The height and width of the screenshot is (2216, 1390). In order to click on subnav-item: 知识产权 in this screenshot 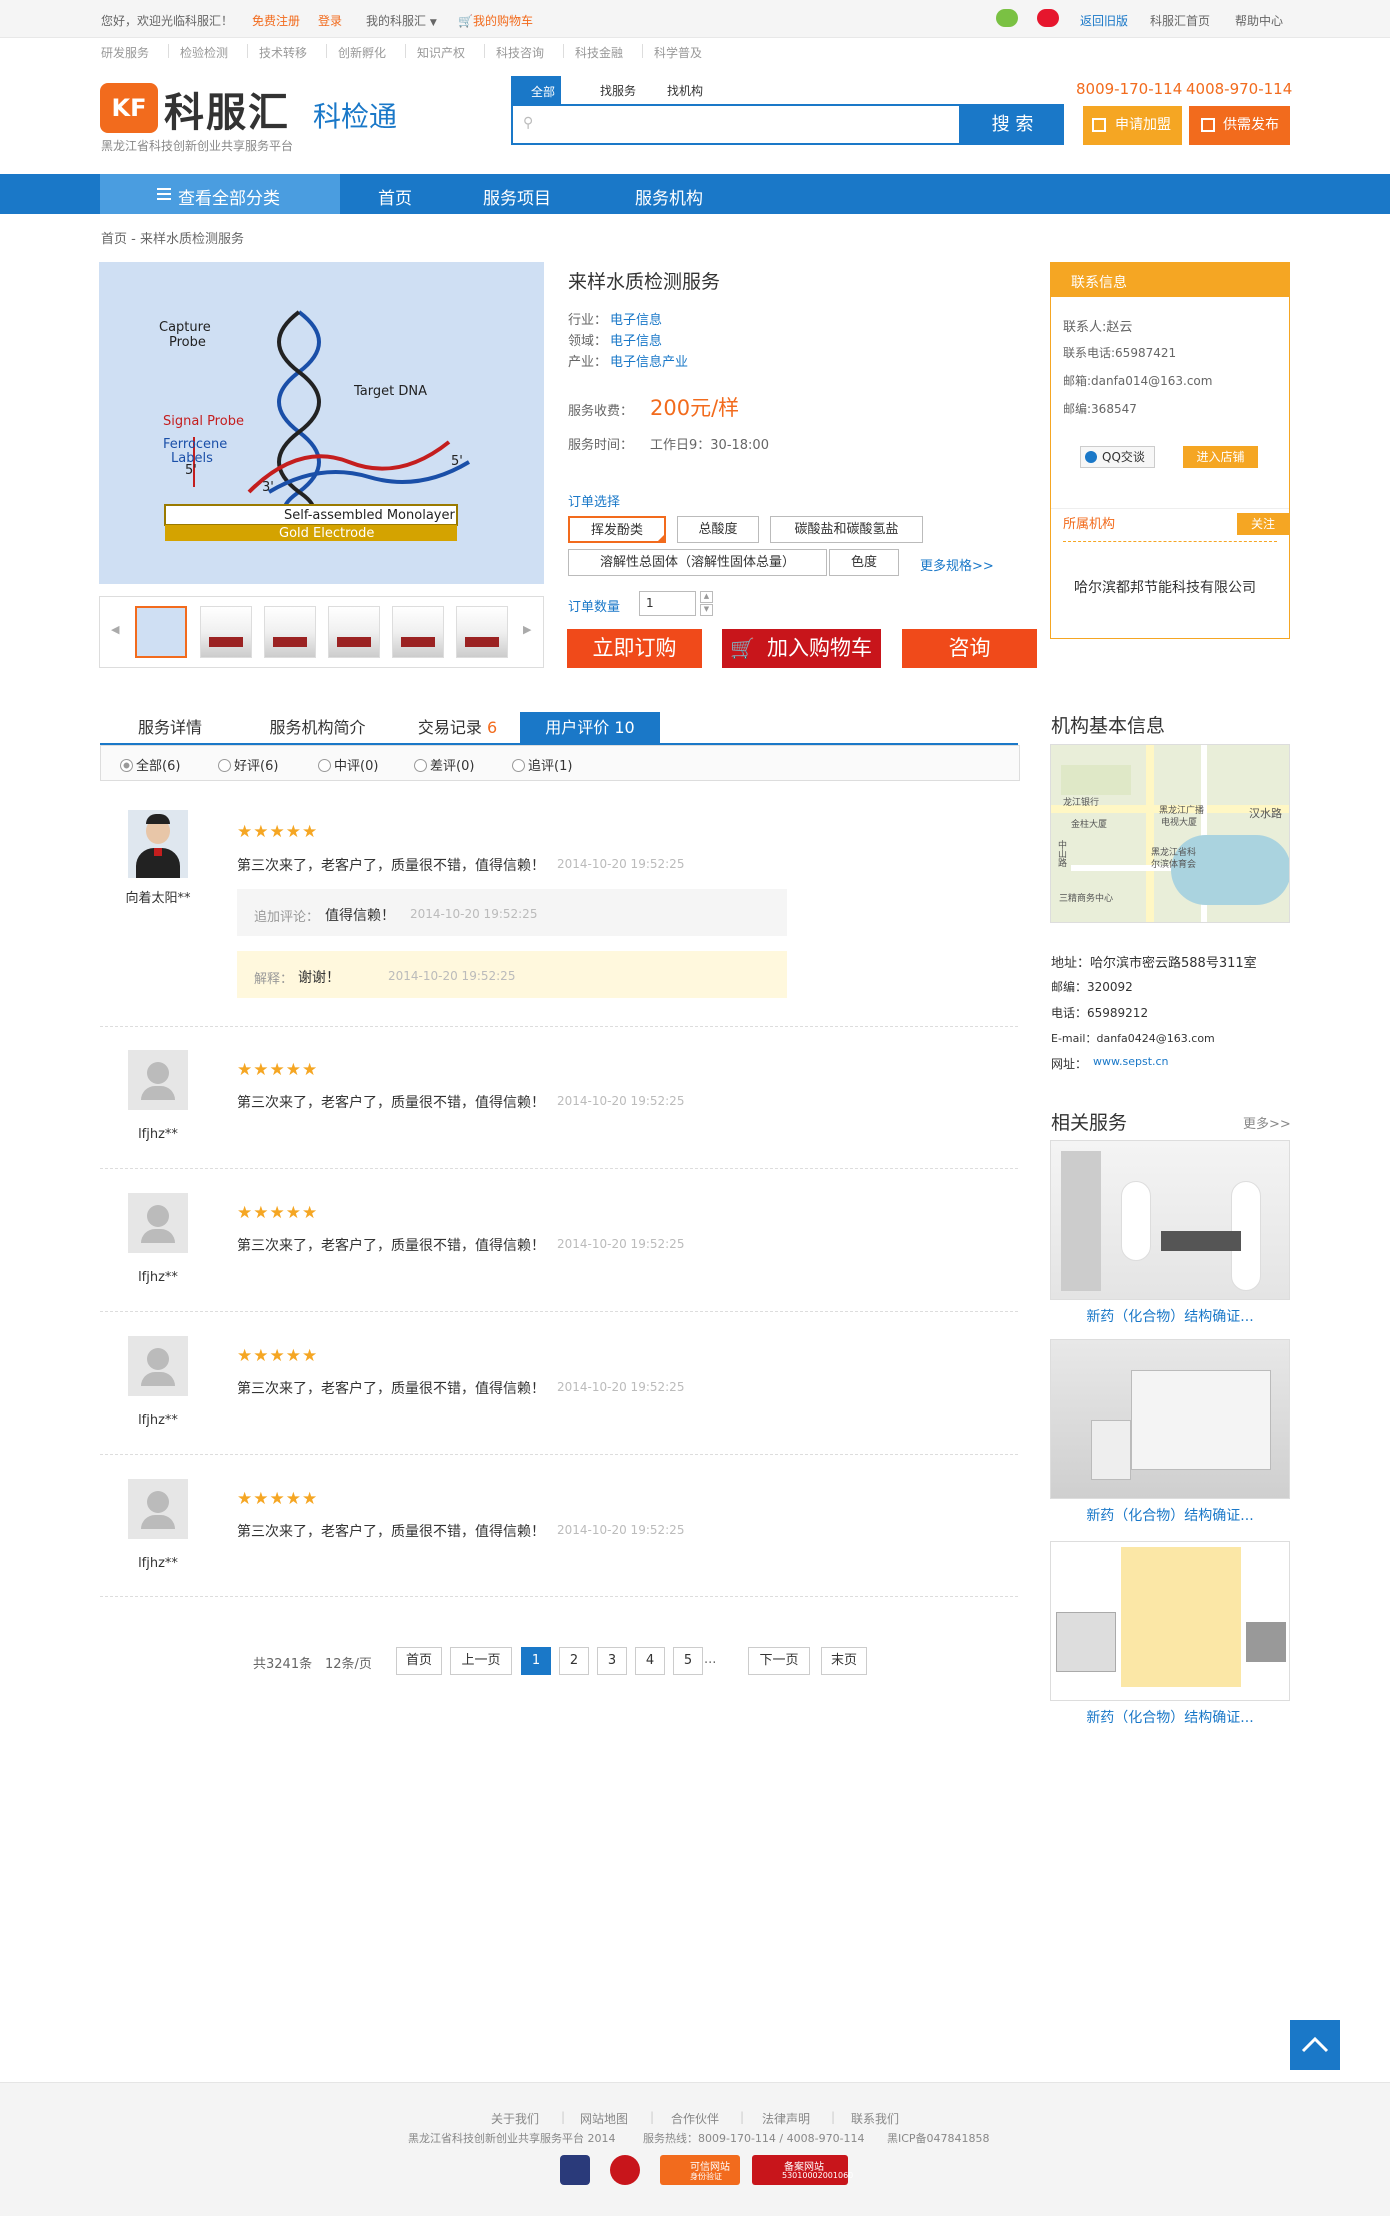, I will do `click(441, 52)`.